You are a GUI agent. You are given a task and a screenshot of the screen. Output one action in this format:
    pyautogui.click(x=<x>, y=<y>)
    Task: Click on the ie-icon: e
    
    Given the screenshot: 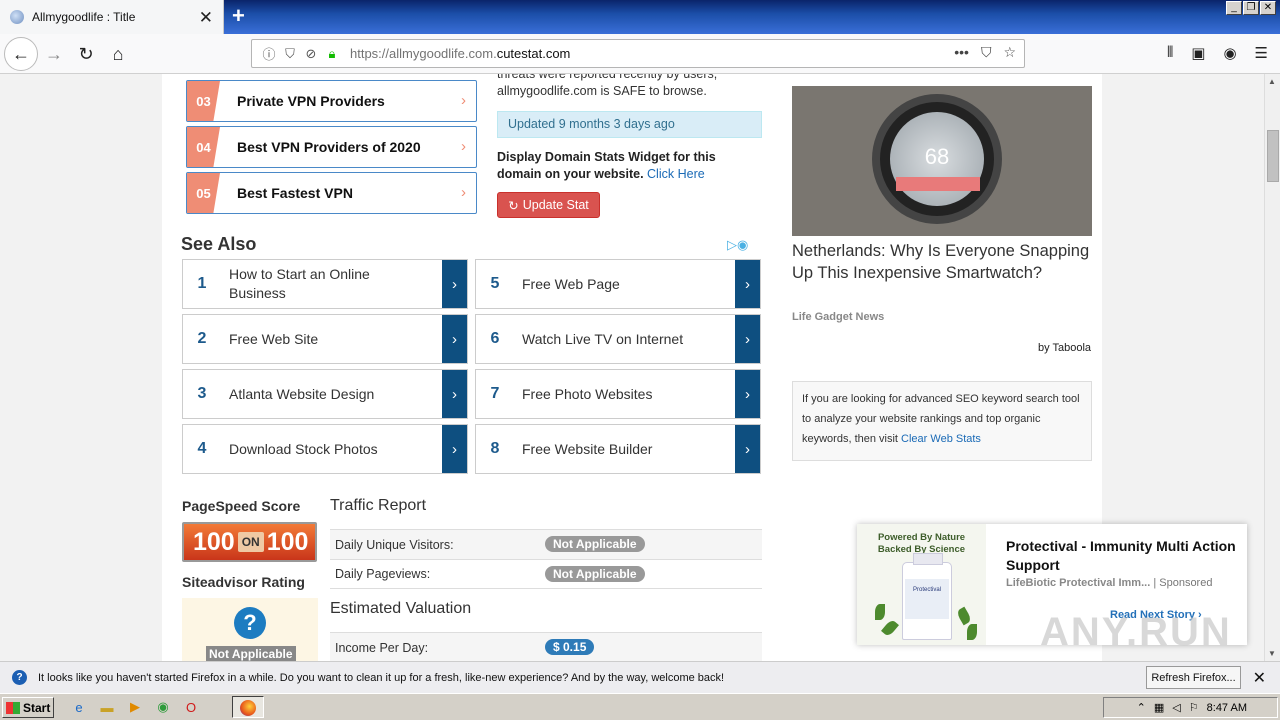 What is the action you would take?
    pyautogui.click(x=79, y=707)
    